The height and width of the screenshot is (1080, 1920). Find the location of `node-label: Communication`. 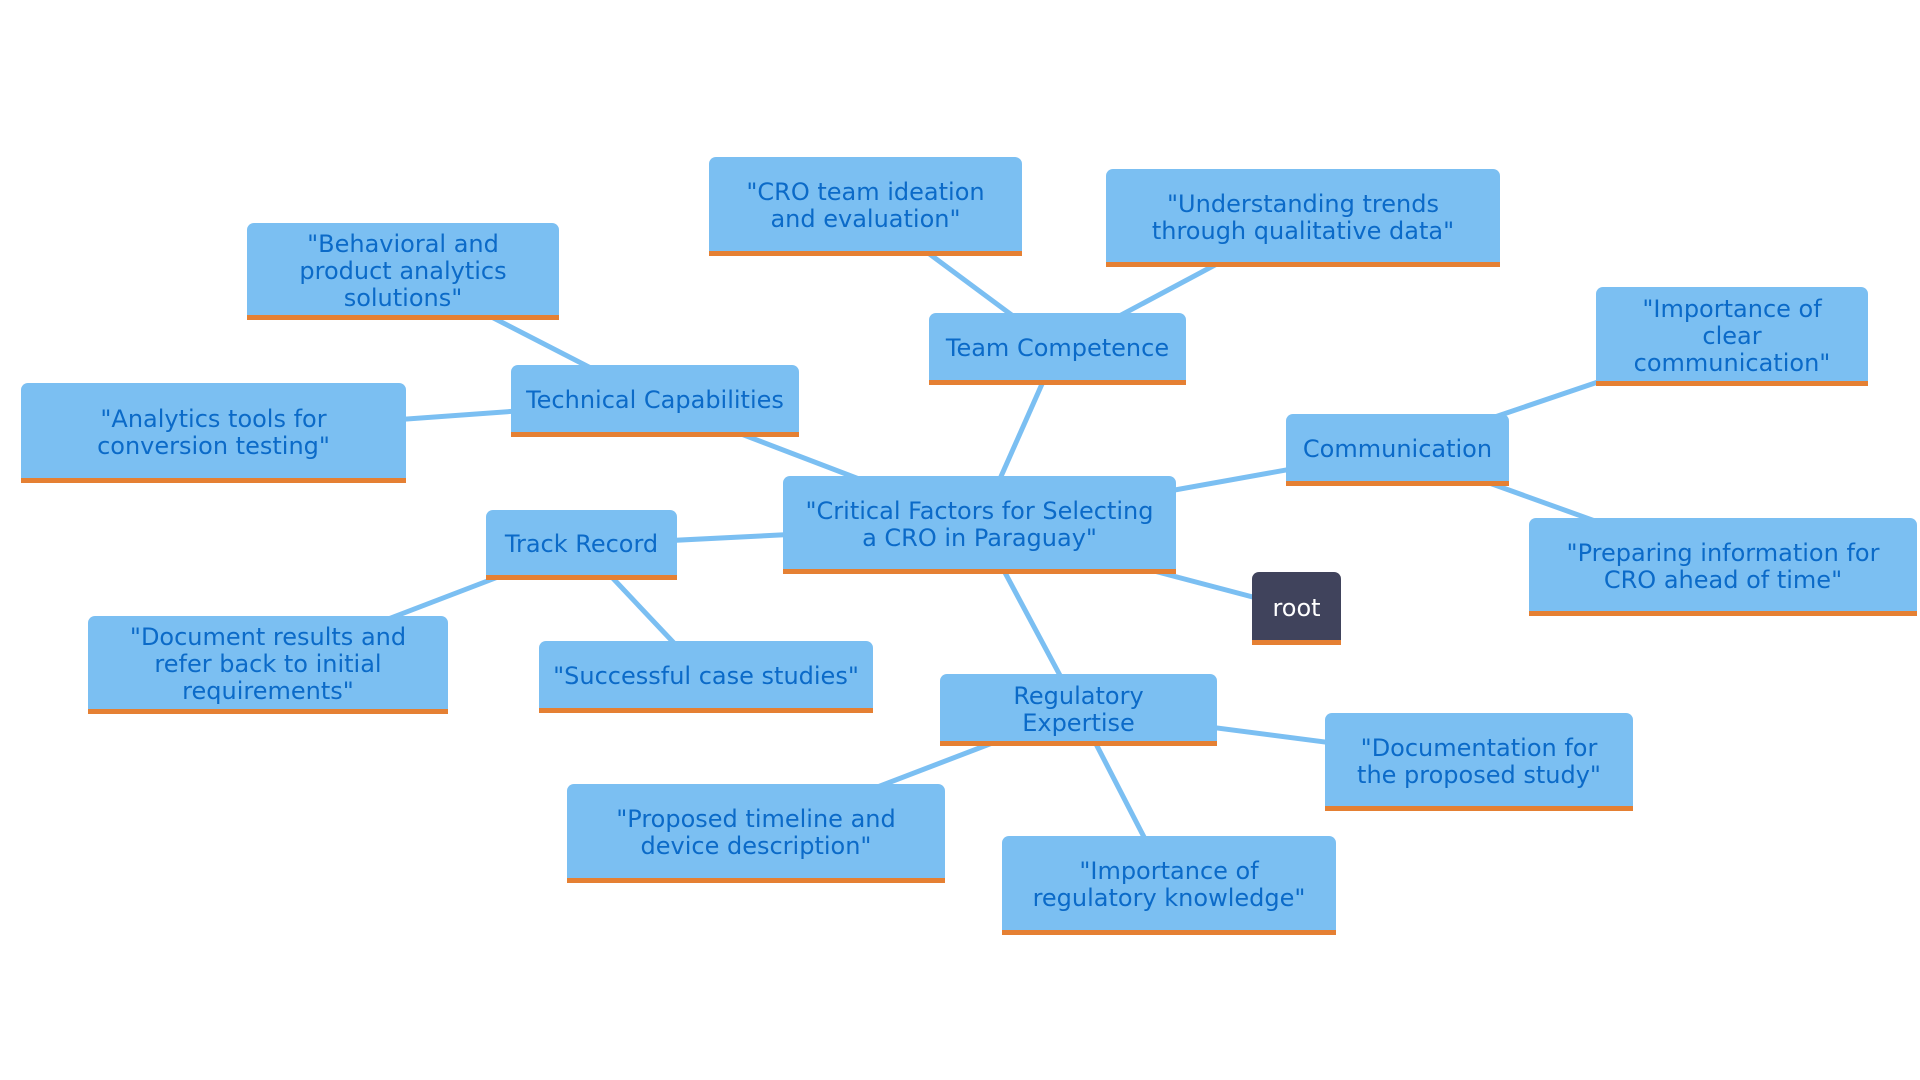

node-label: Communication is located at coordinates (1397, 449).